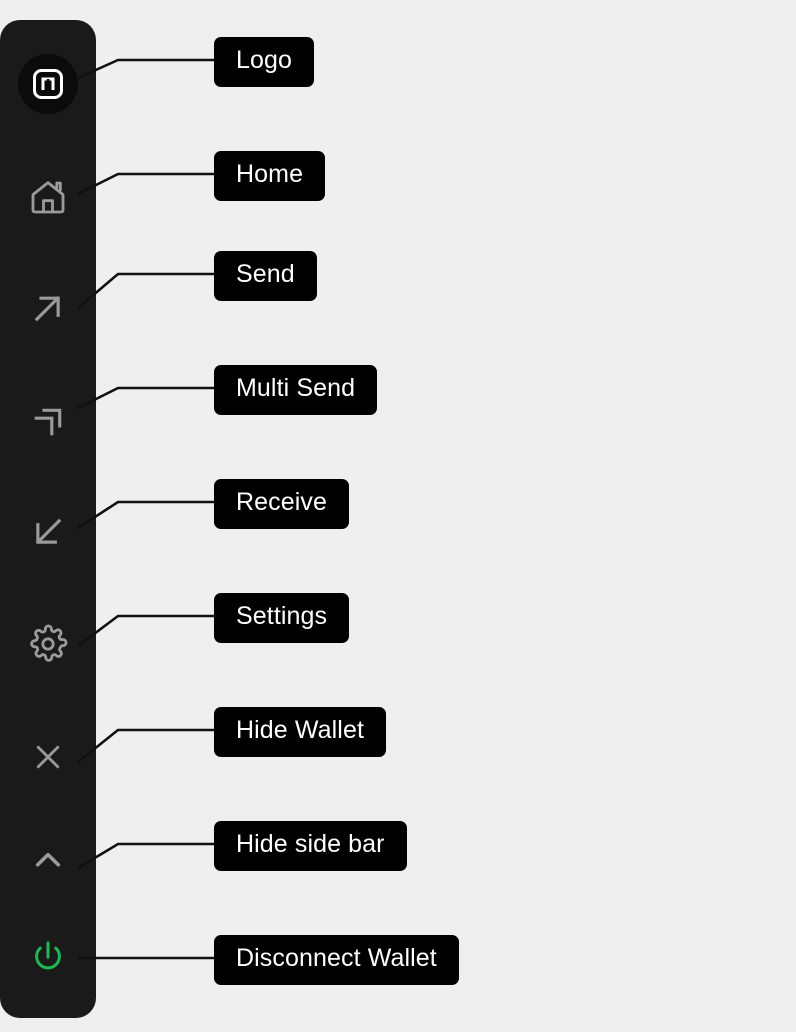 The width and height of the screenshot is (796, 1032). I want to click on callout-send: Send, so click(265, 276).